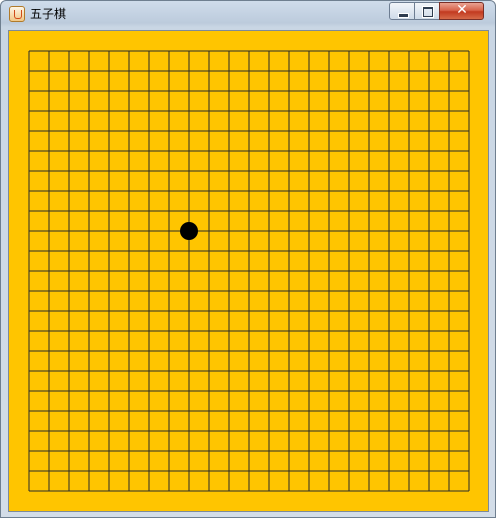  What do you see at coordinates (403, 15) in the screenshot?
I see `minimize-icon` at bounding box center [403, 15].